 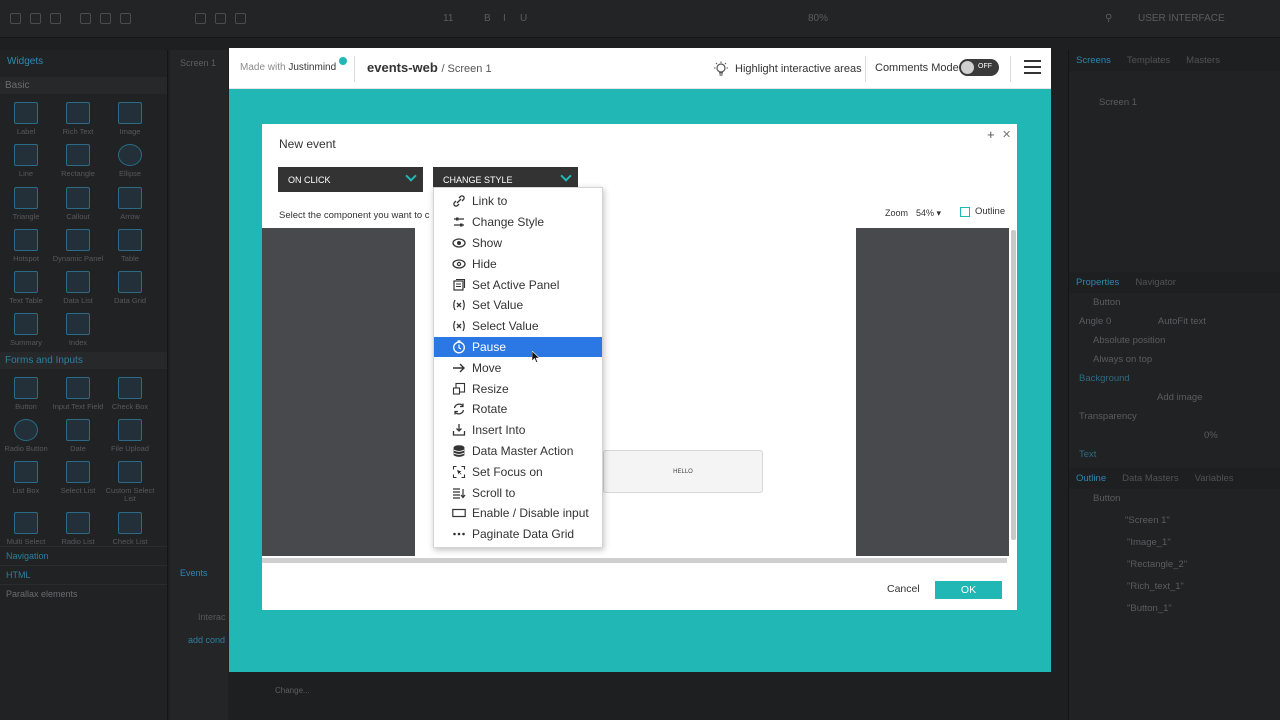 I want to click on add-condition-link: add cond, so click(x=206, y=640).